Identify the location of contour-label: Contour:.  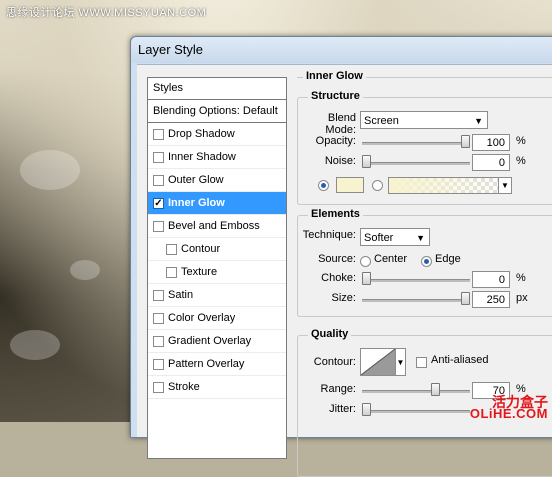
(334, 362).